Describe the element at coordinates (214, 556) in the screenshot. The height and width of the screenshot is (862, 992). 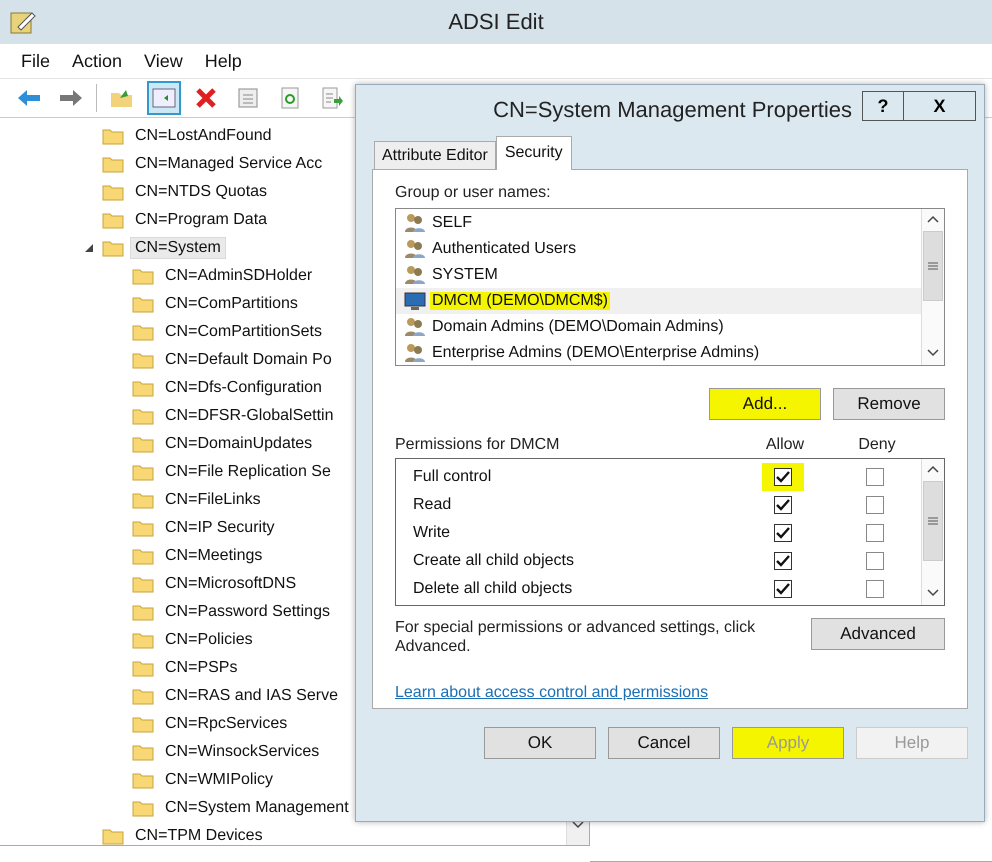
I see `tree-item: CN=Meetings` at that location.